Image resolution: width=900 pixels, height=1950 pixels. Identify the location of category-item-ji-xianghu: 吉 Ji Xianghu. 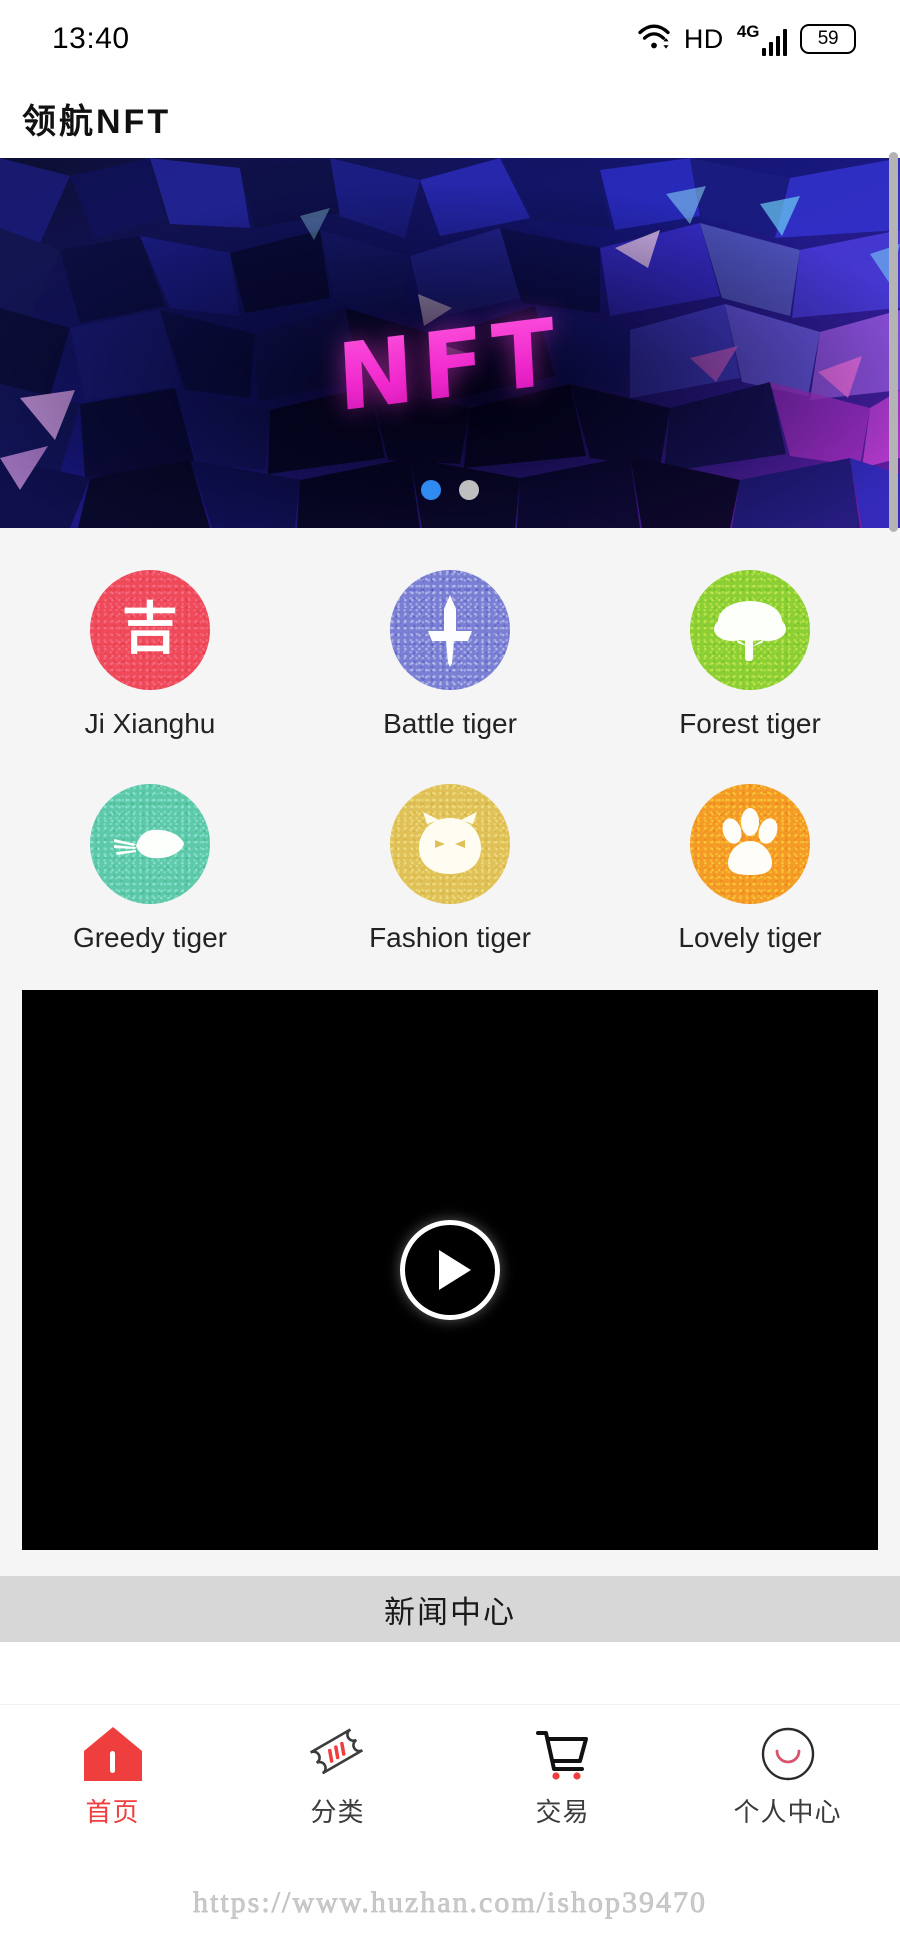
(150, 655).